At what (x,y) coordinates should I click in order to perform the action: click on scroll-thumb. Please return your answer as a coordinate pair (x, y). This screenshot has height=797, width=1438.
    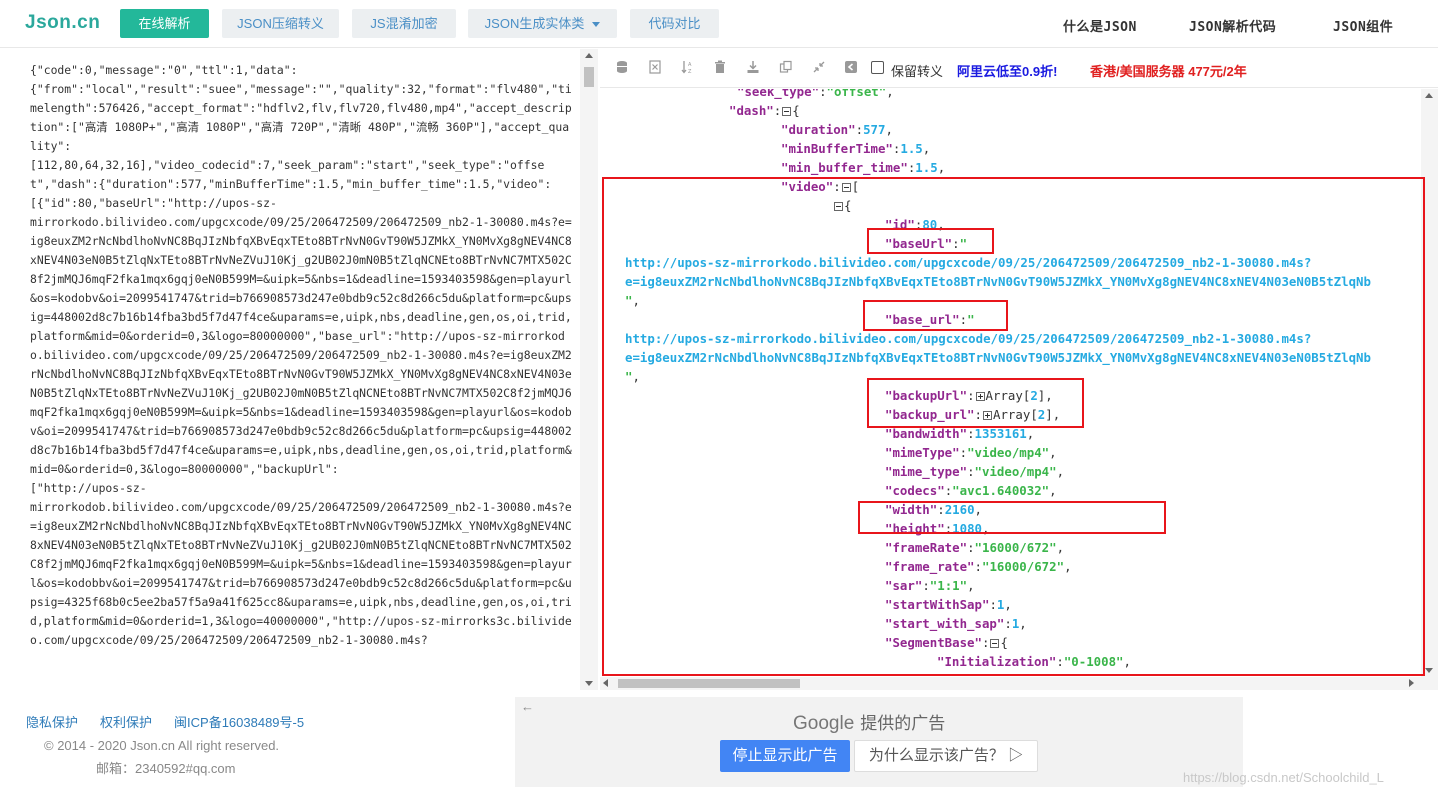
    Looking at the image, I should click on (589, 77).